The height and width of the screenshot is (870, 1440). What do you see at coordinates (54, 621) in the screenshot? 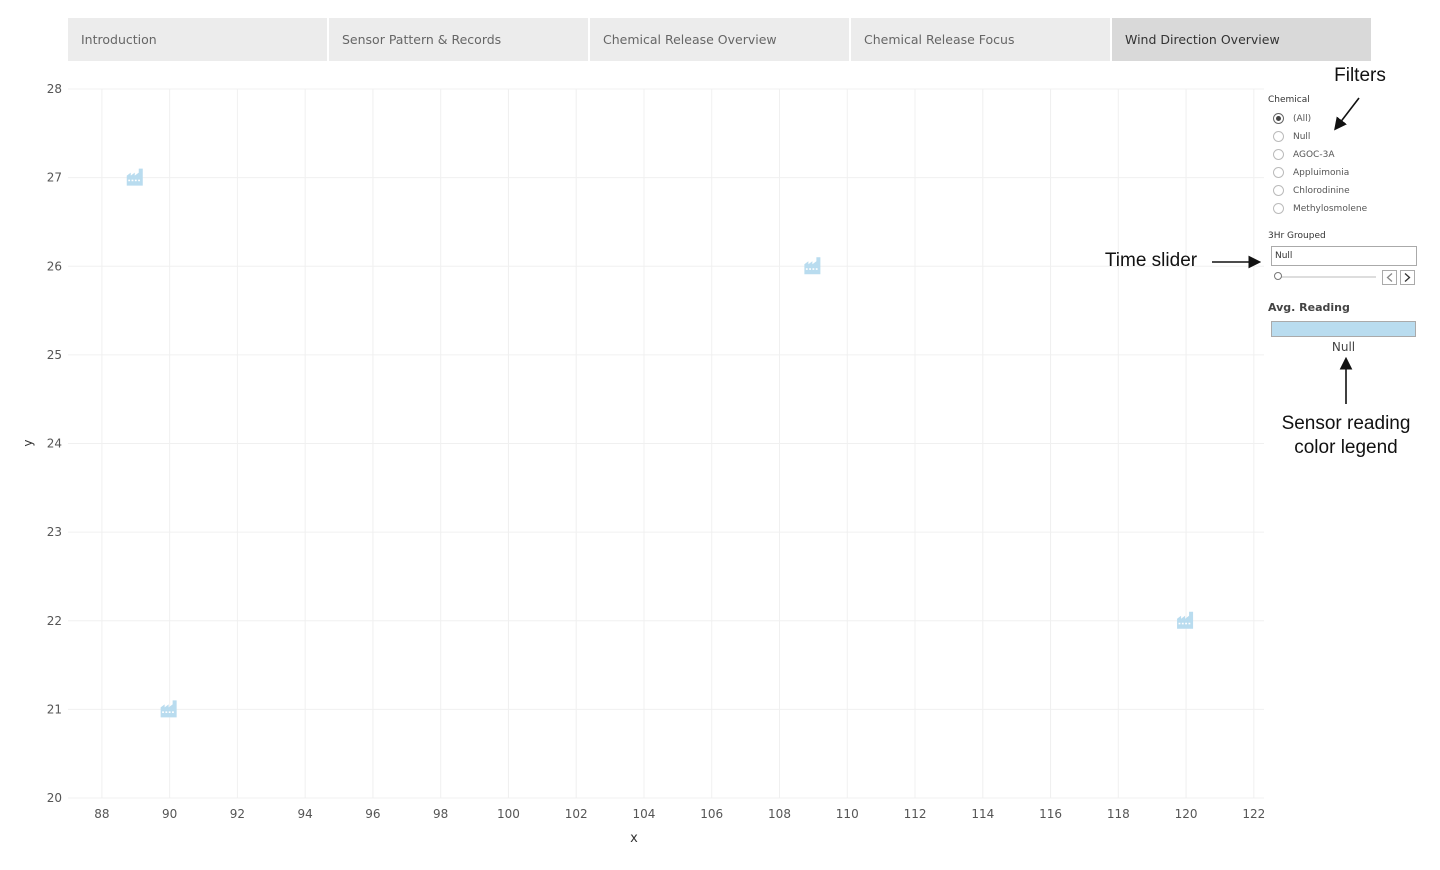
I see `y-tick-label: 22` at bounding box center [54, 621].